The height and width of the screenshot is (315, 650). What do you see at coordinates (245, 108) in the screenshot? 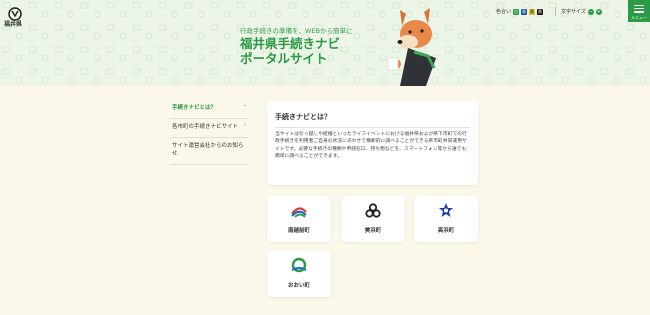
I see `chevron-down-icon: ˅` at bounding box center [245, 108].